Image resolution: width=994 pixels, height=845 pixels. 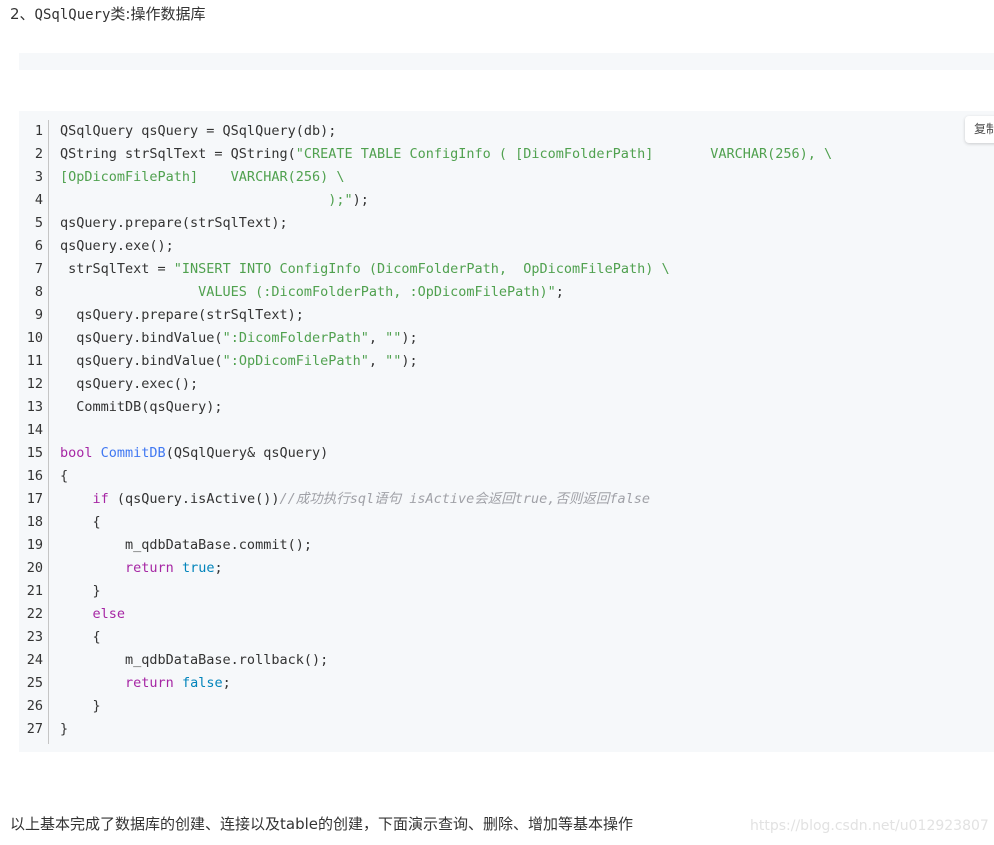 What do you see at coordinates (295, 338) in the screenshot?
I see `code-token: ":DicomFolderPath"` at bounding box center [295, 338].